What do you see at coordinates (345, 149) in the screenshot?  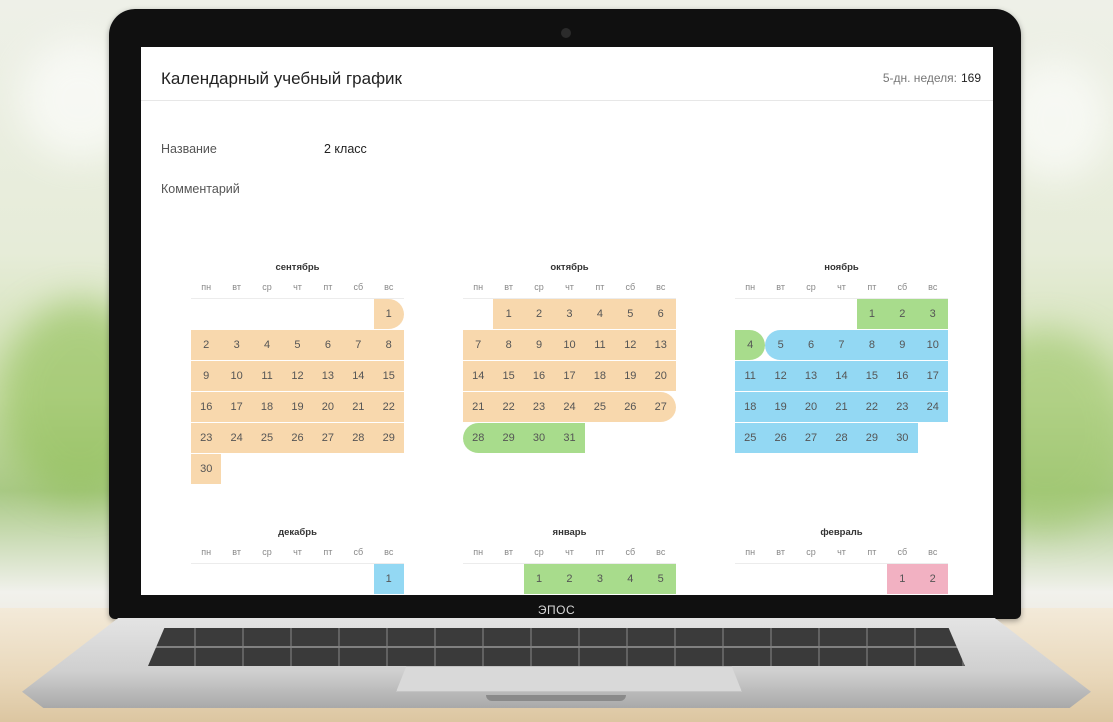 I see `name-value: 2 класс` at bounding box center [345, 149].